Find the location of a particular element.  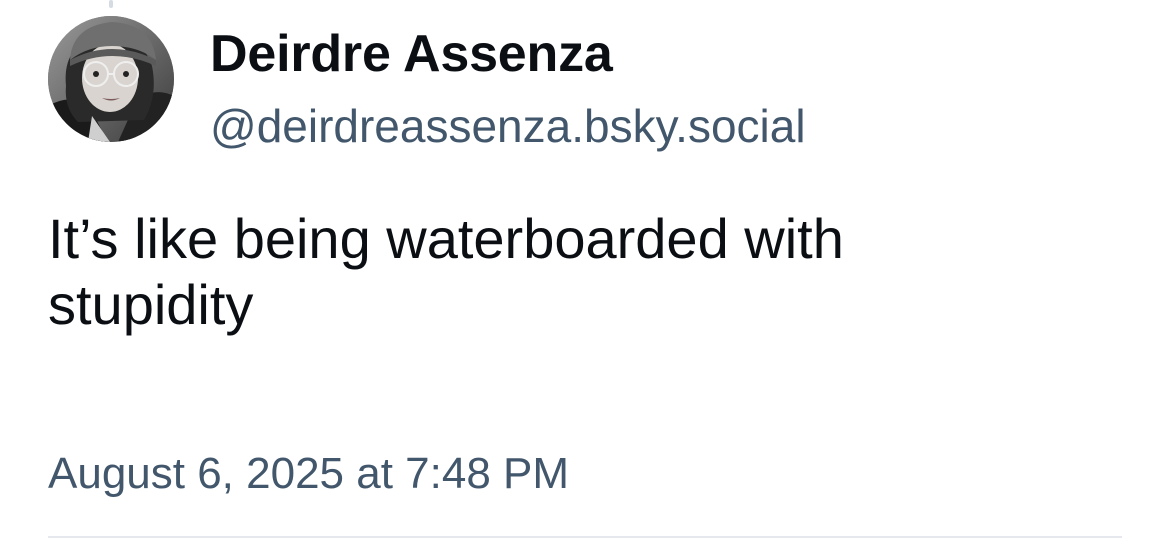

post-timestamp: August 6, 2025 at 7:48 PM is located at coordinates (309, 473).